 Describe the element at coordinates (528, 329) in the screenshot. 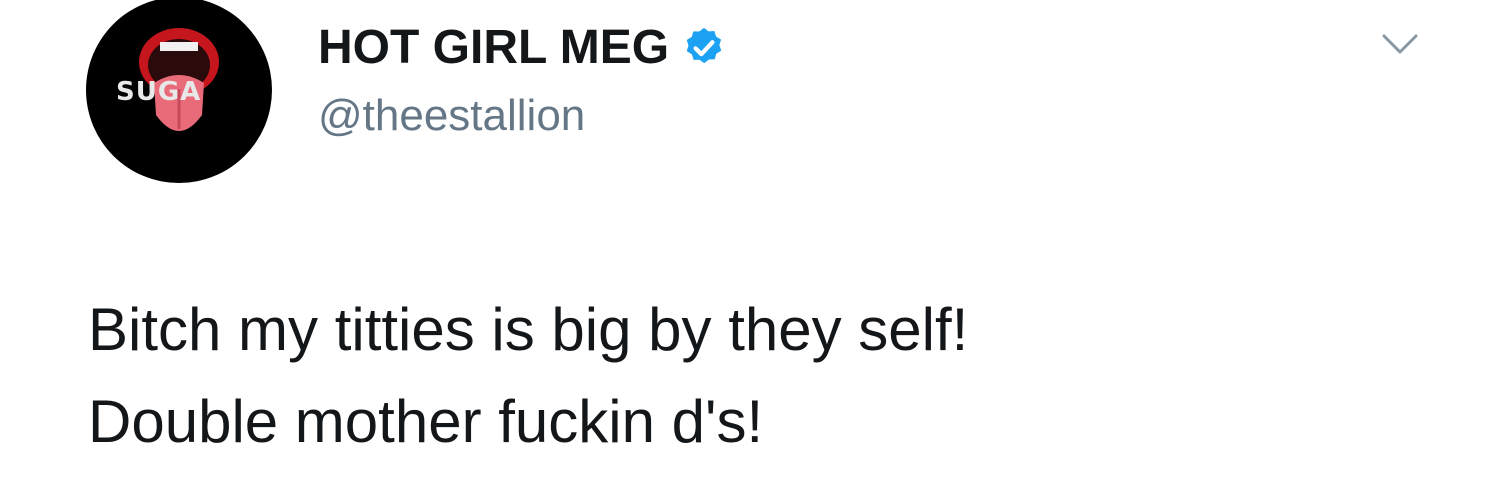

I see `tweet-line: Bitch my titties is big by they self!` at that location.